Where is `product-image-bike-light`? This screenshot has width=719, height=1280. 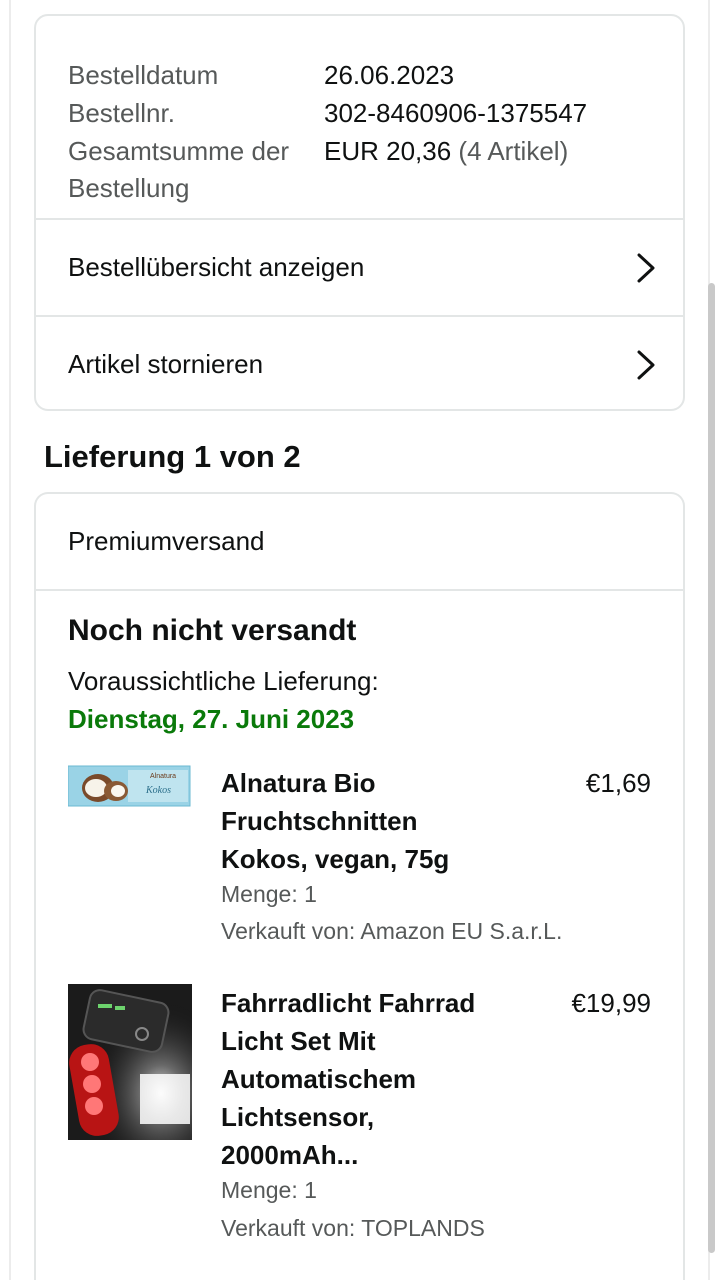 product-image-bike-light is located at coordinates (130, 1062).